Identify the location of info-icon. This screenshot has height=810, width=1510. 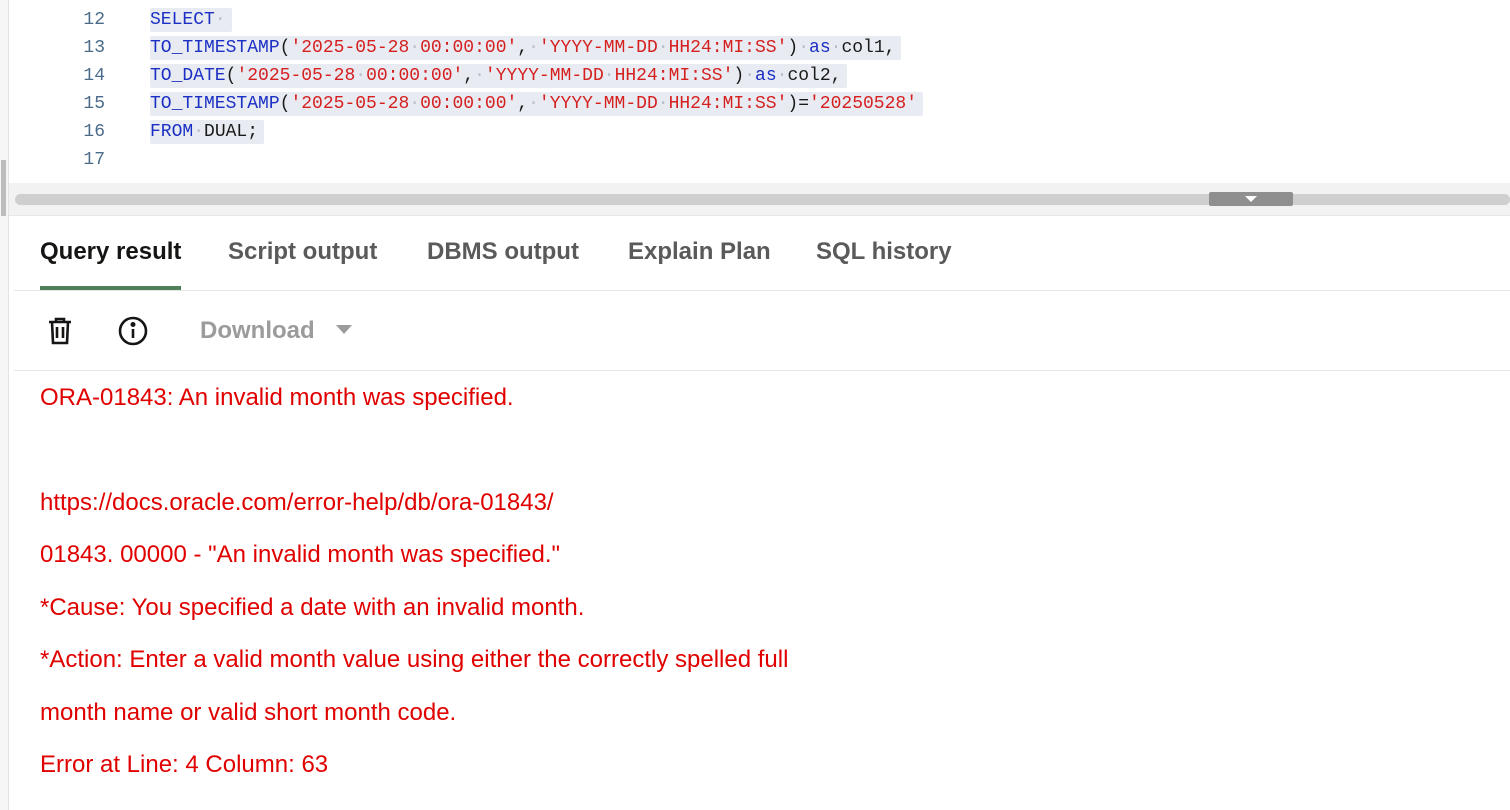
(133, 331).